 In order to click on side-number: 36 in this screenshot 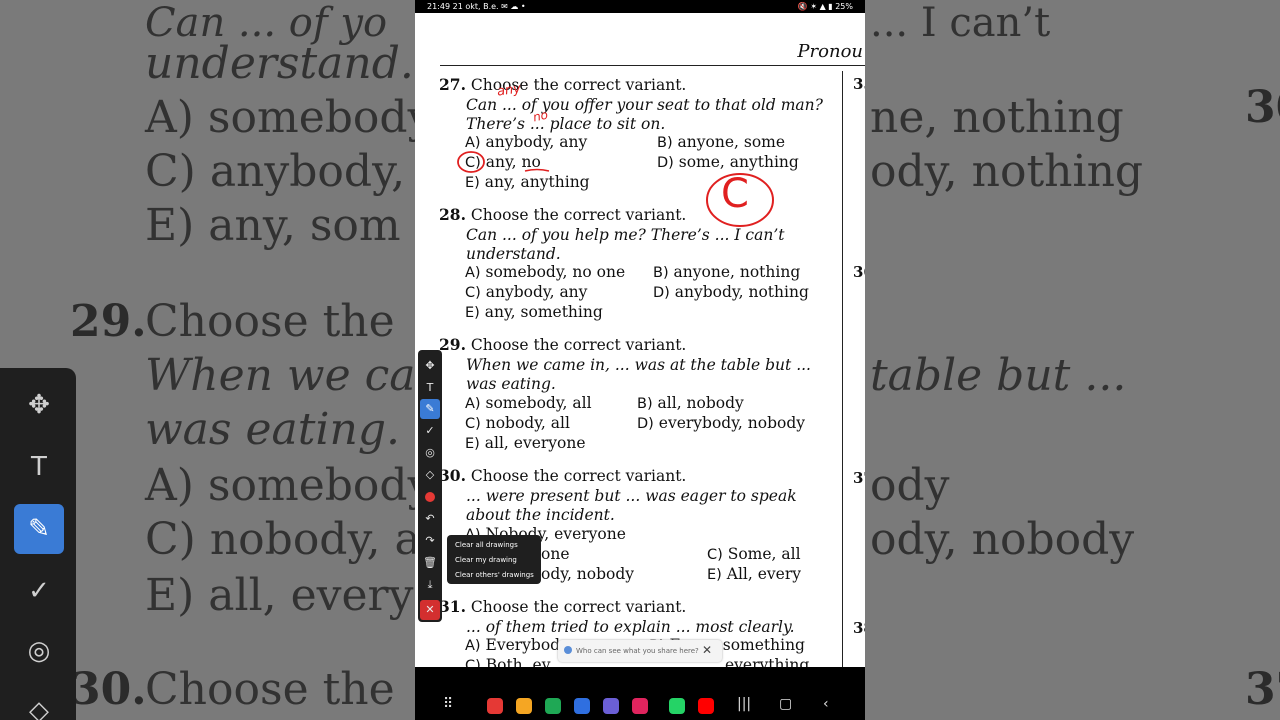, I will do `click(859, 272)`.